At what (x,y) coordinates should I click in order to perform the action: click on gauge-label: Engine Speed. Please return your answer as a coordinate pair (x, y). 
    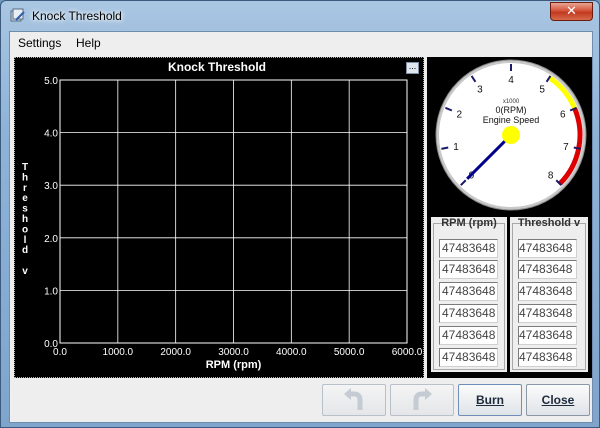
    Looking at the image, I should click on (511, 120).